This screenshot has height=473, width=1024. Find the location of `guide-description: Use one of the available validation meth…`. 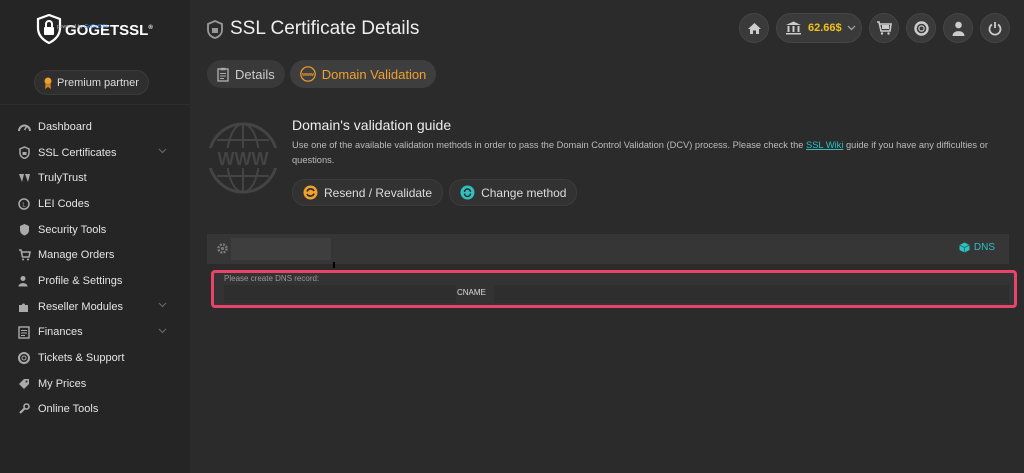

guide-description: Use one of the available validation meth… is located at coordinates (654, 153).